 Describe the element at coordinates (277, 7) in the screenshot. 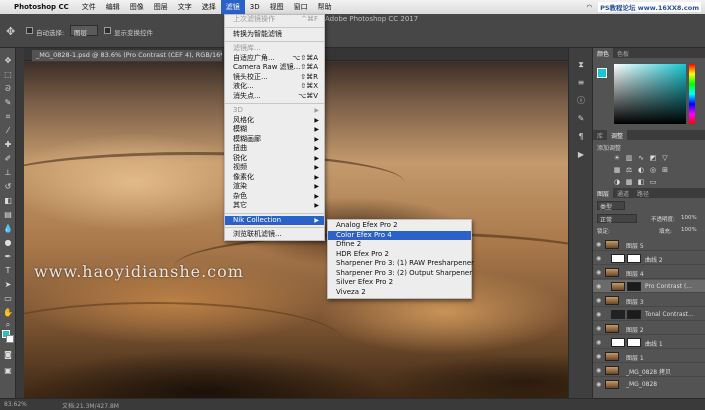

I see `menu-view: 视图` at that location.